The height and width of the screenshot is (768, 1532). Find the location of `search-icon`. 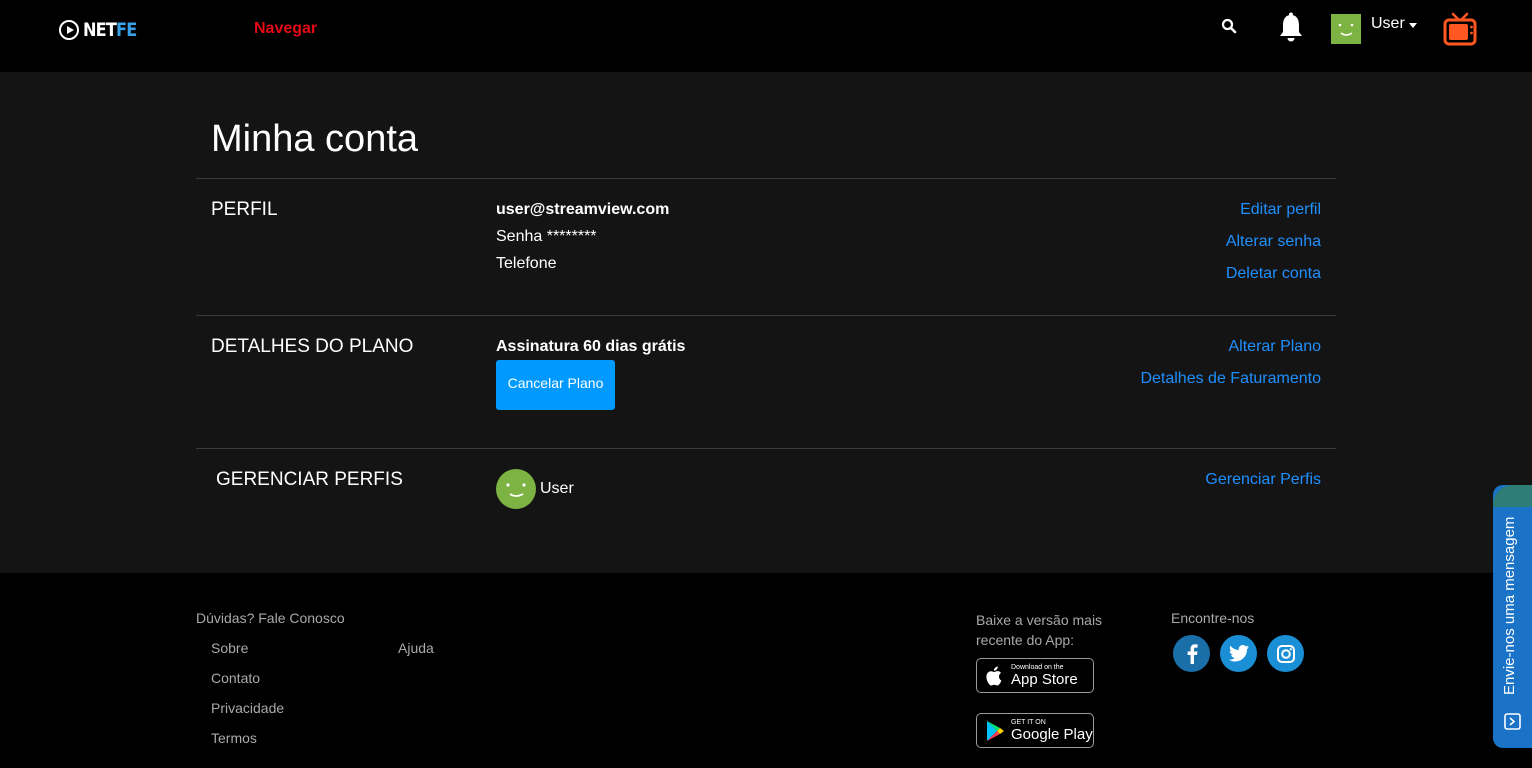

search-icon is located at coordinates (1229, 26).